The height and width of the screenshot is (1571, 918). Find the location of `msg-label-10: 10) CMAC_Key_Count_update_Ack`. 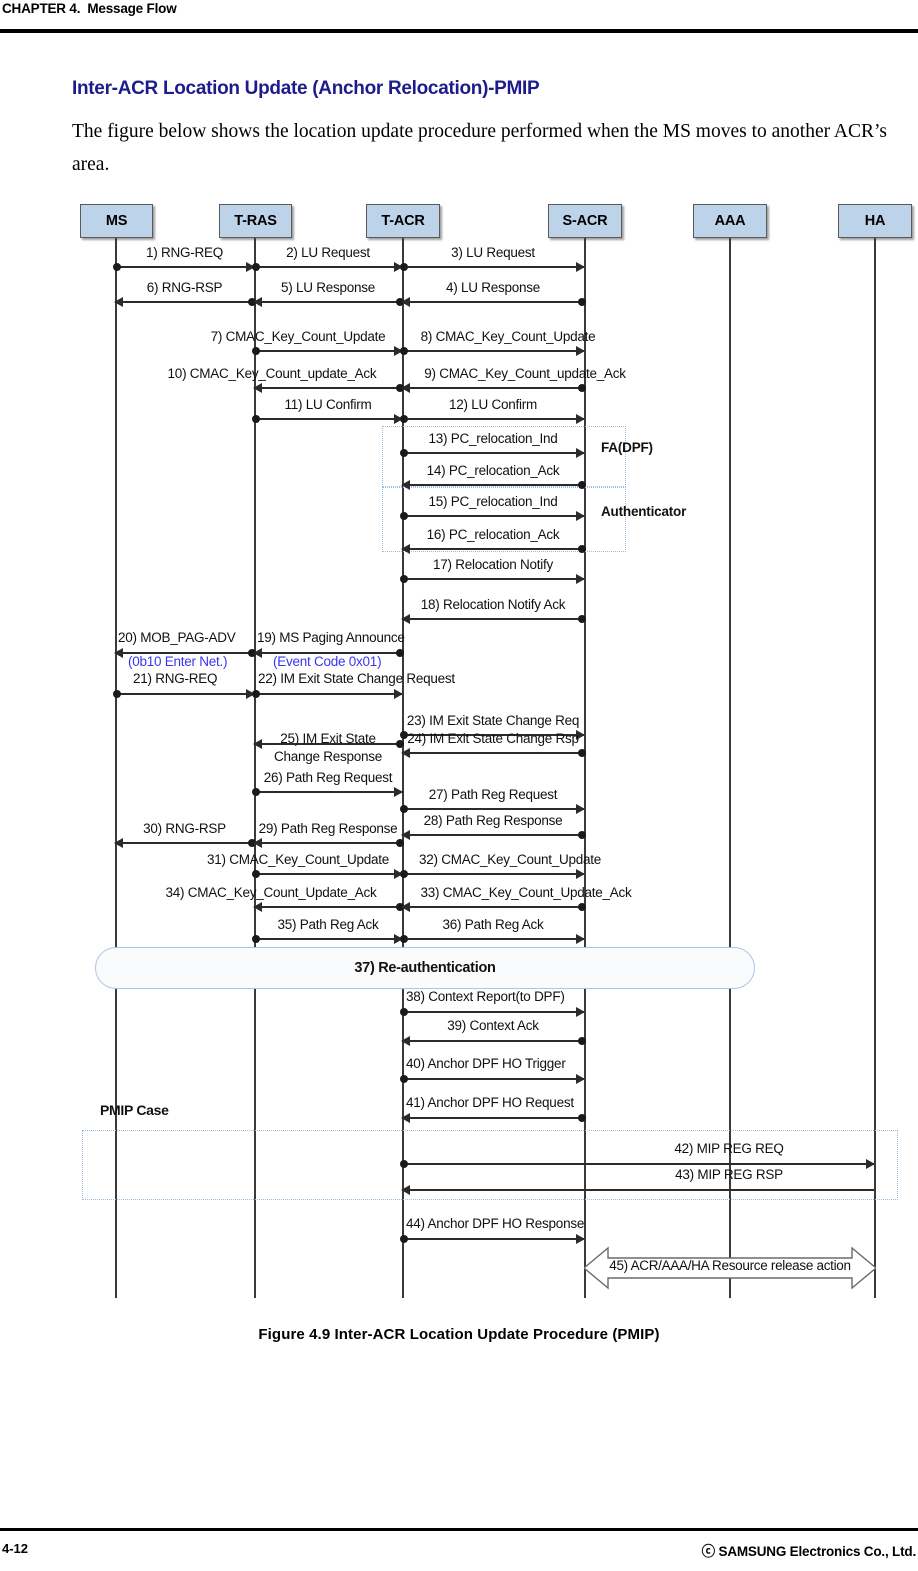

msg-label-10: 10) CMAC_Key_Count_update_Ack is located at coordinates (272, 373).